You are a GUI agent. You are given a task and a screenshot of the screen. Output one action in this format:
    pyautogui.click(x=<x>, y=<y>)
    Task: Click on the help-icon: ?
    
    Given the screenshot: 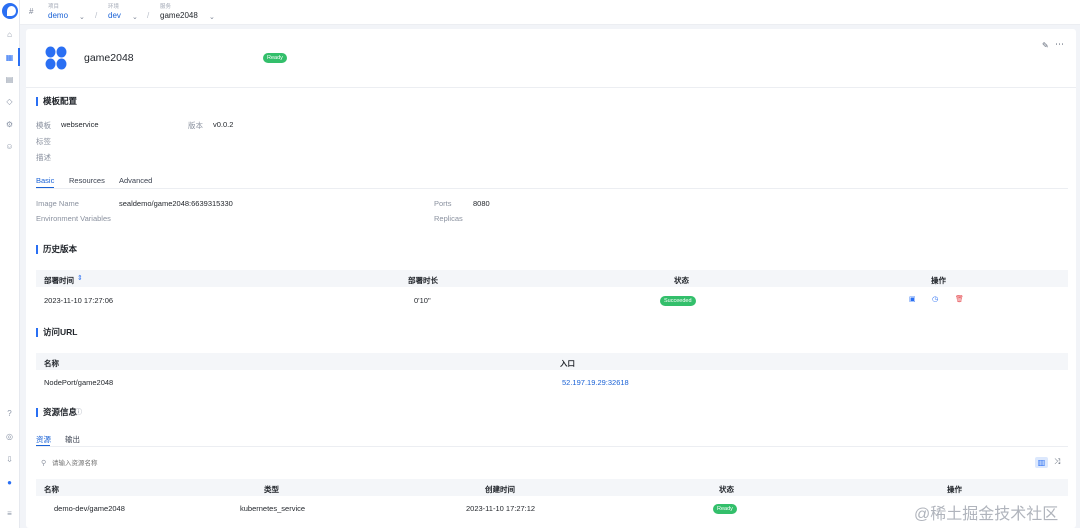 What is the action you would take?
    pyautogui.click(x=9, y=413)
    